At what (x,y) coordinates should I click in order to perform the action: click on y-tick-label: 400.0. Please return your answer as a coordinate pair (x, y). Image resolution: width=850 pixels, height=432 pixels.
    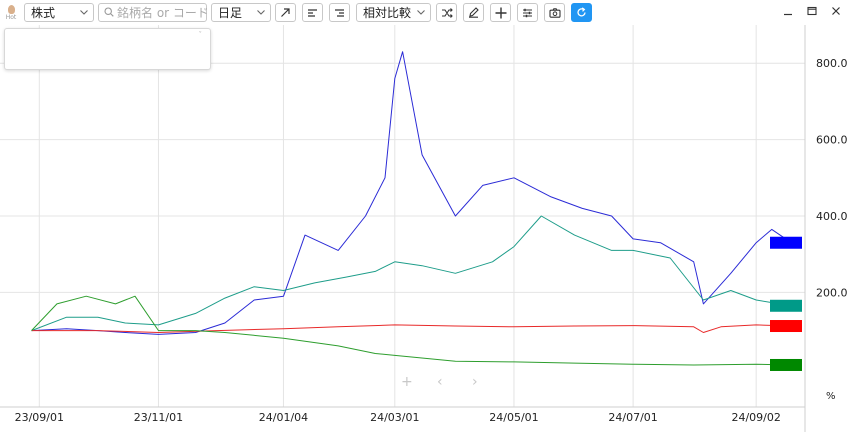
    Looking at the image, I should click on (832, 216).